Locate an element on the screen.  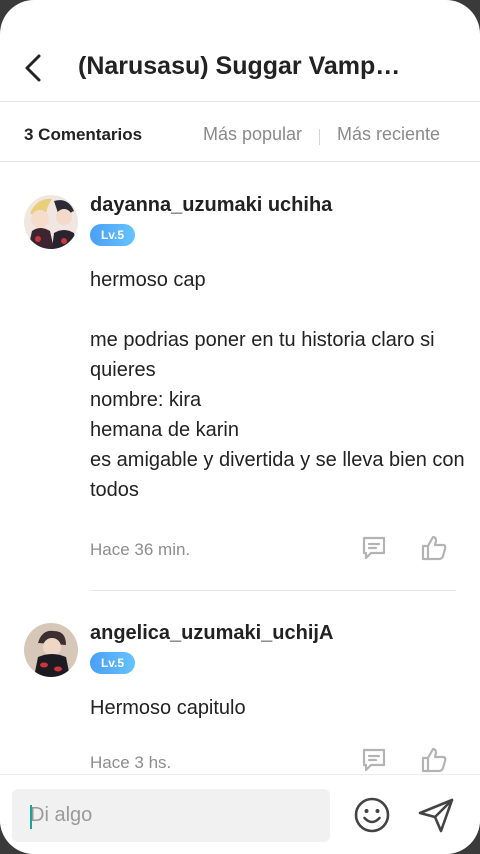
comment-username: dayanna_uzumaki uchiha is located at coordinates (211, 205).